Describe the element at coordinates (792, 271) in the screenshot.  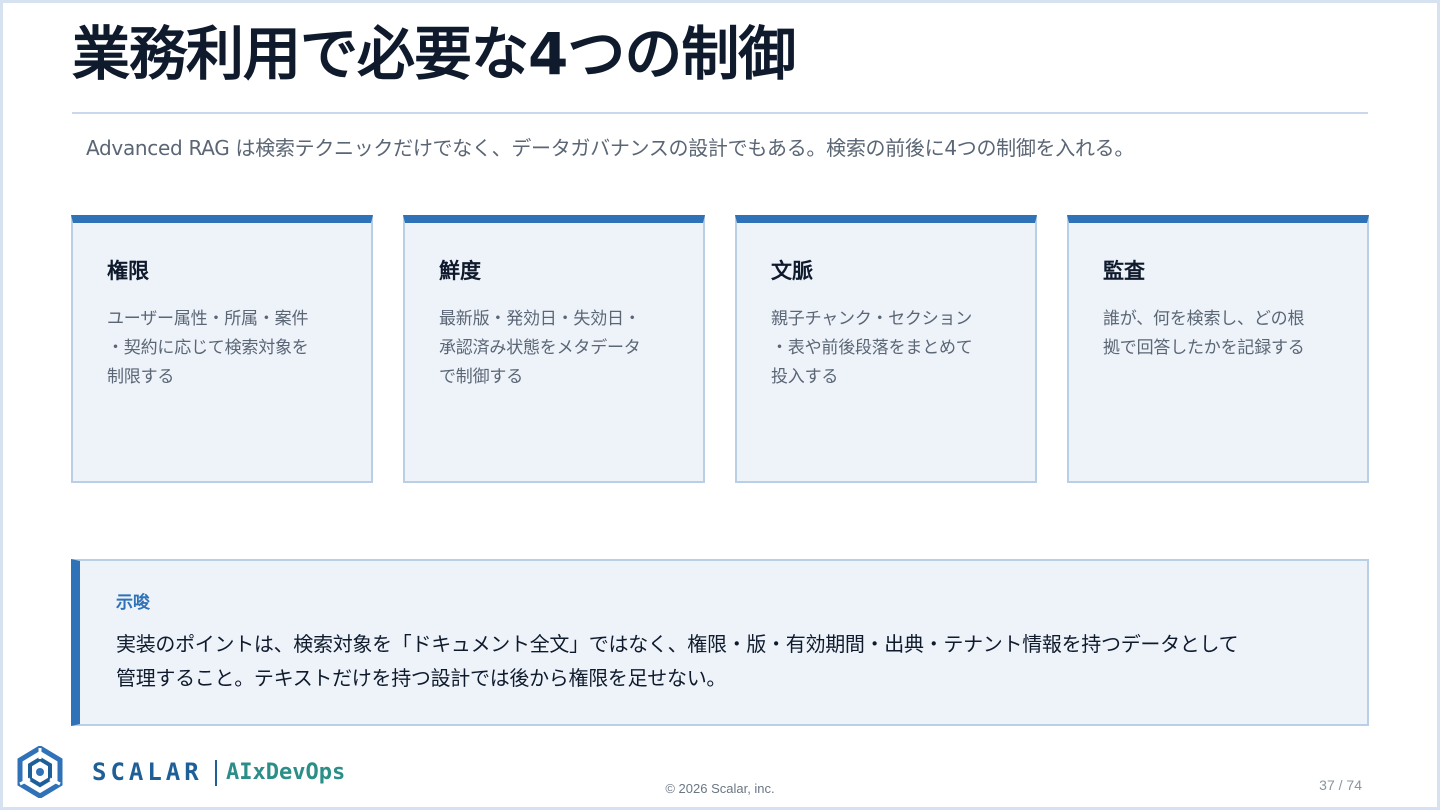
I see `card-title: 文脈` at that location.